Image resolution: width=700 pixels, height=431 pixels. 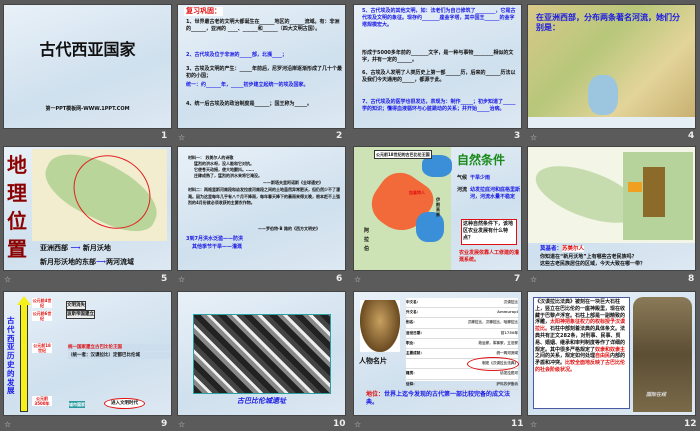 I want to click on slide-number: 3, so click(x=517, y=136).